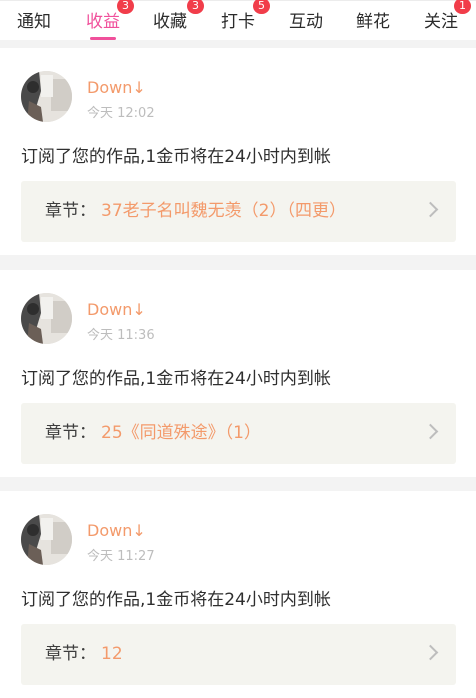  I want to click on active-tab-indicator, so click(103, 38).